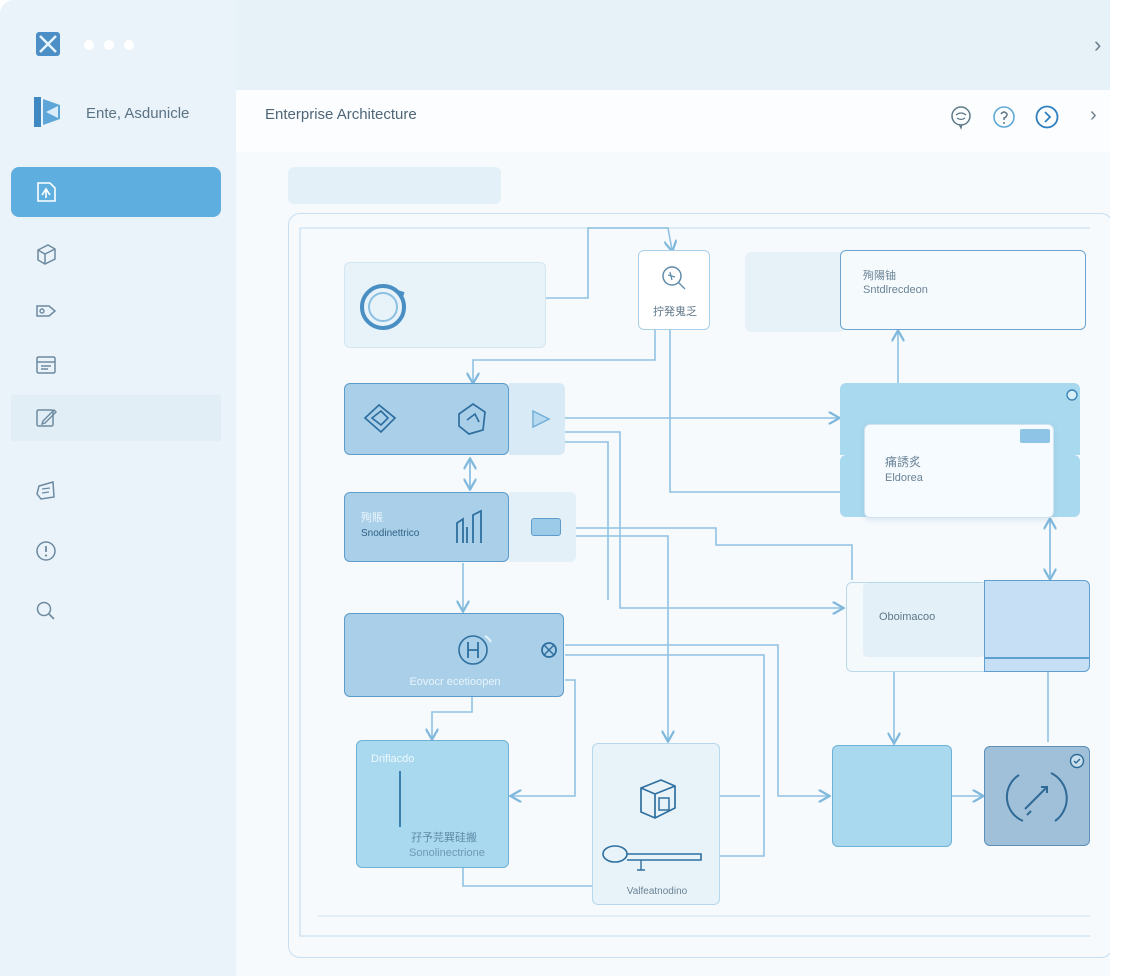 The image size is (1123, 976). What do you see at coordinates (658, 799) in the screenshot?
I see `package-icon` at bounding box center [658, 799].